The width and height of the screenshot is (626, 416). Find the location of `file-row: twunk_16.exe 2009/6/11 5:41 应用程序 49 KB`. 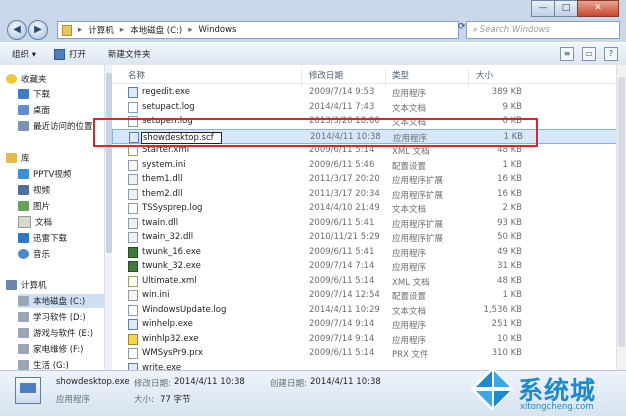

file-row: twunk_16.exe 2009/6/11 5:41 应用程序 49 KB is located at coordinates (369, 252).